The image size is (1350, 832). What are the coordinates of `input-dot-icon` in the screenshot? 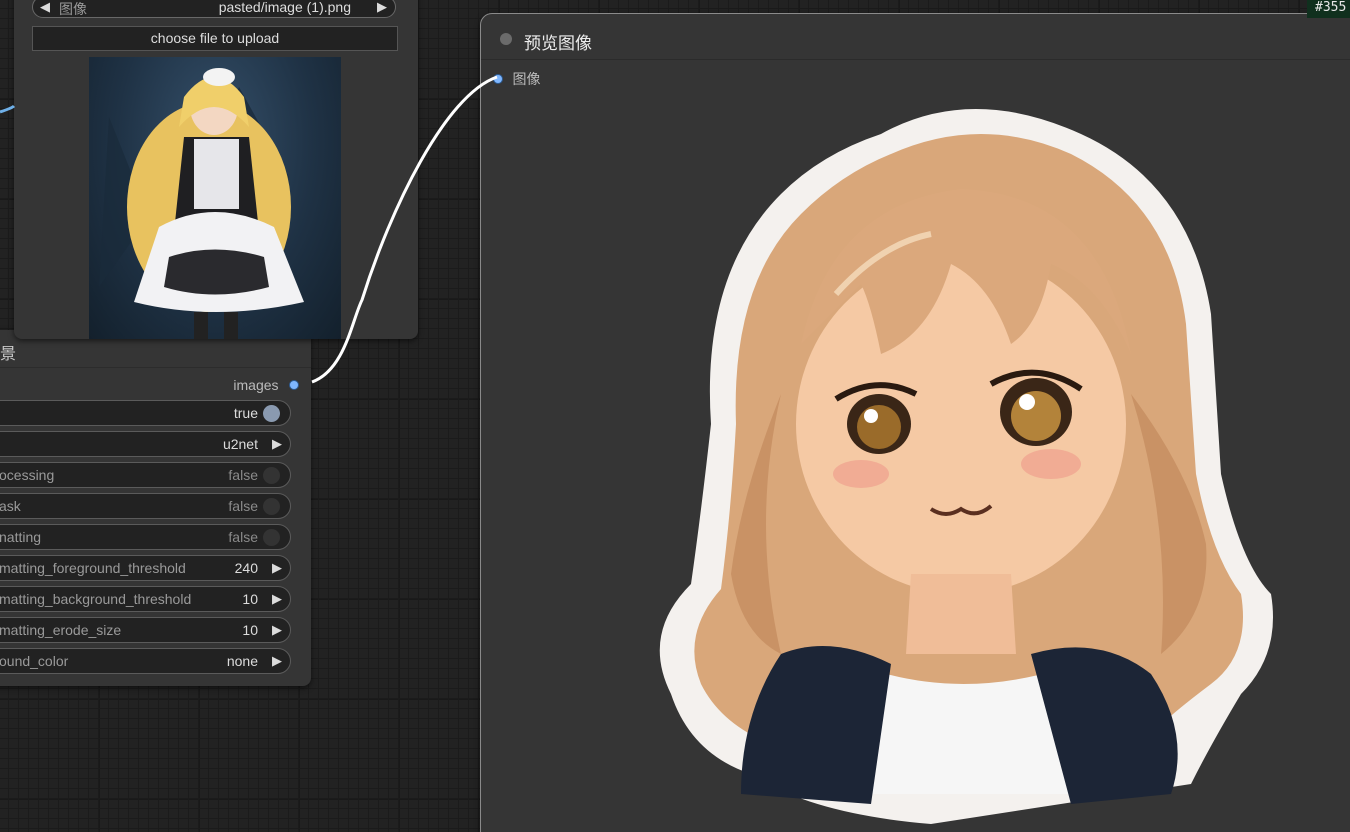 It's located at (498, 79).